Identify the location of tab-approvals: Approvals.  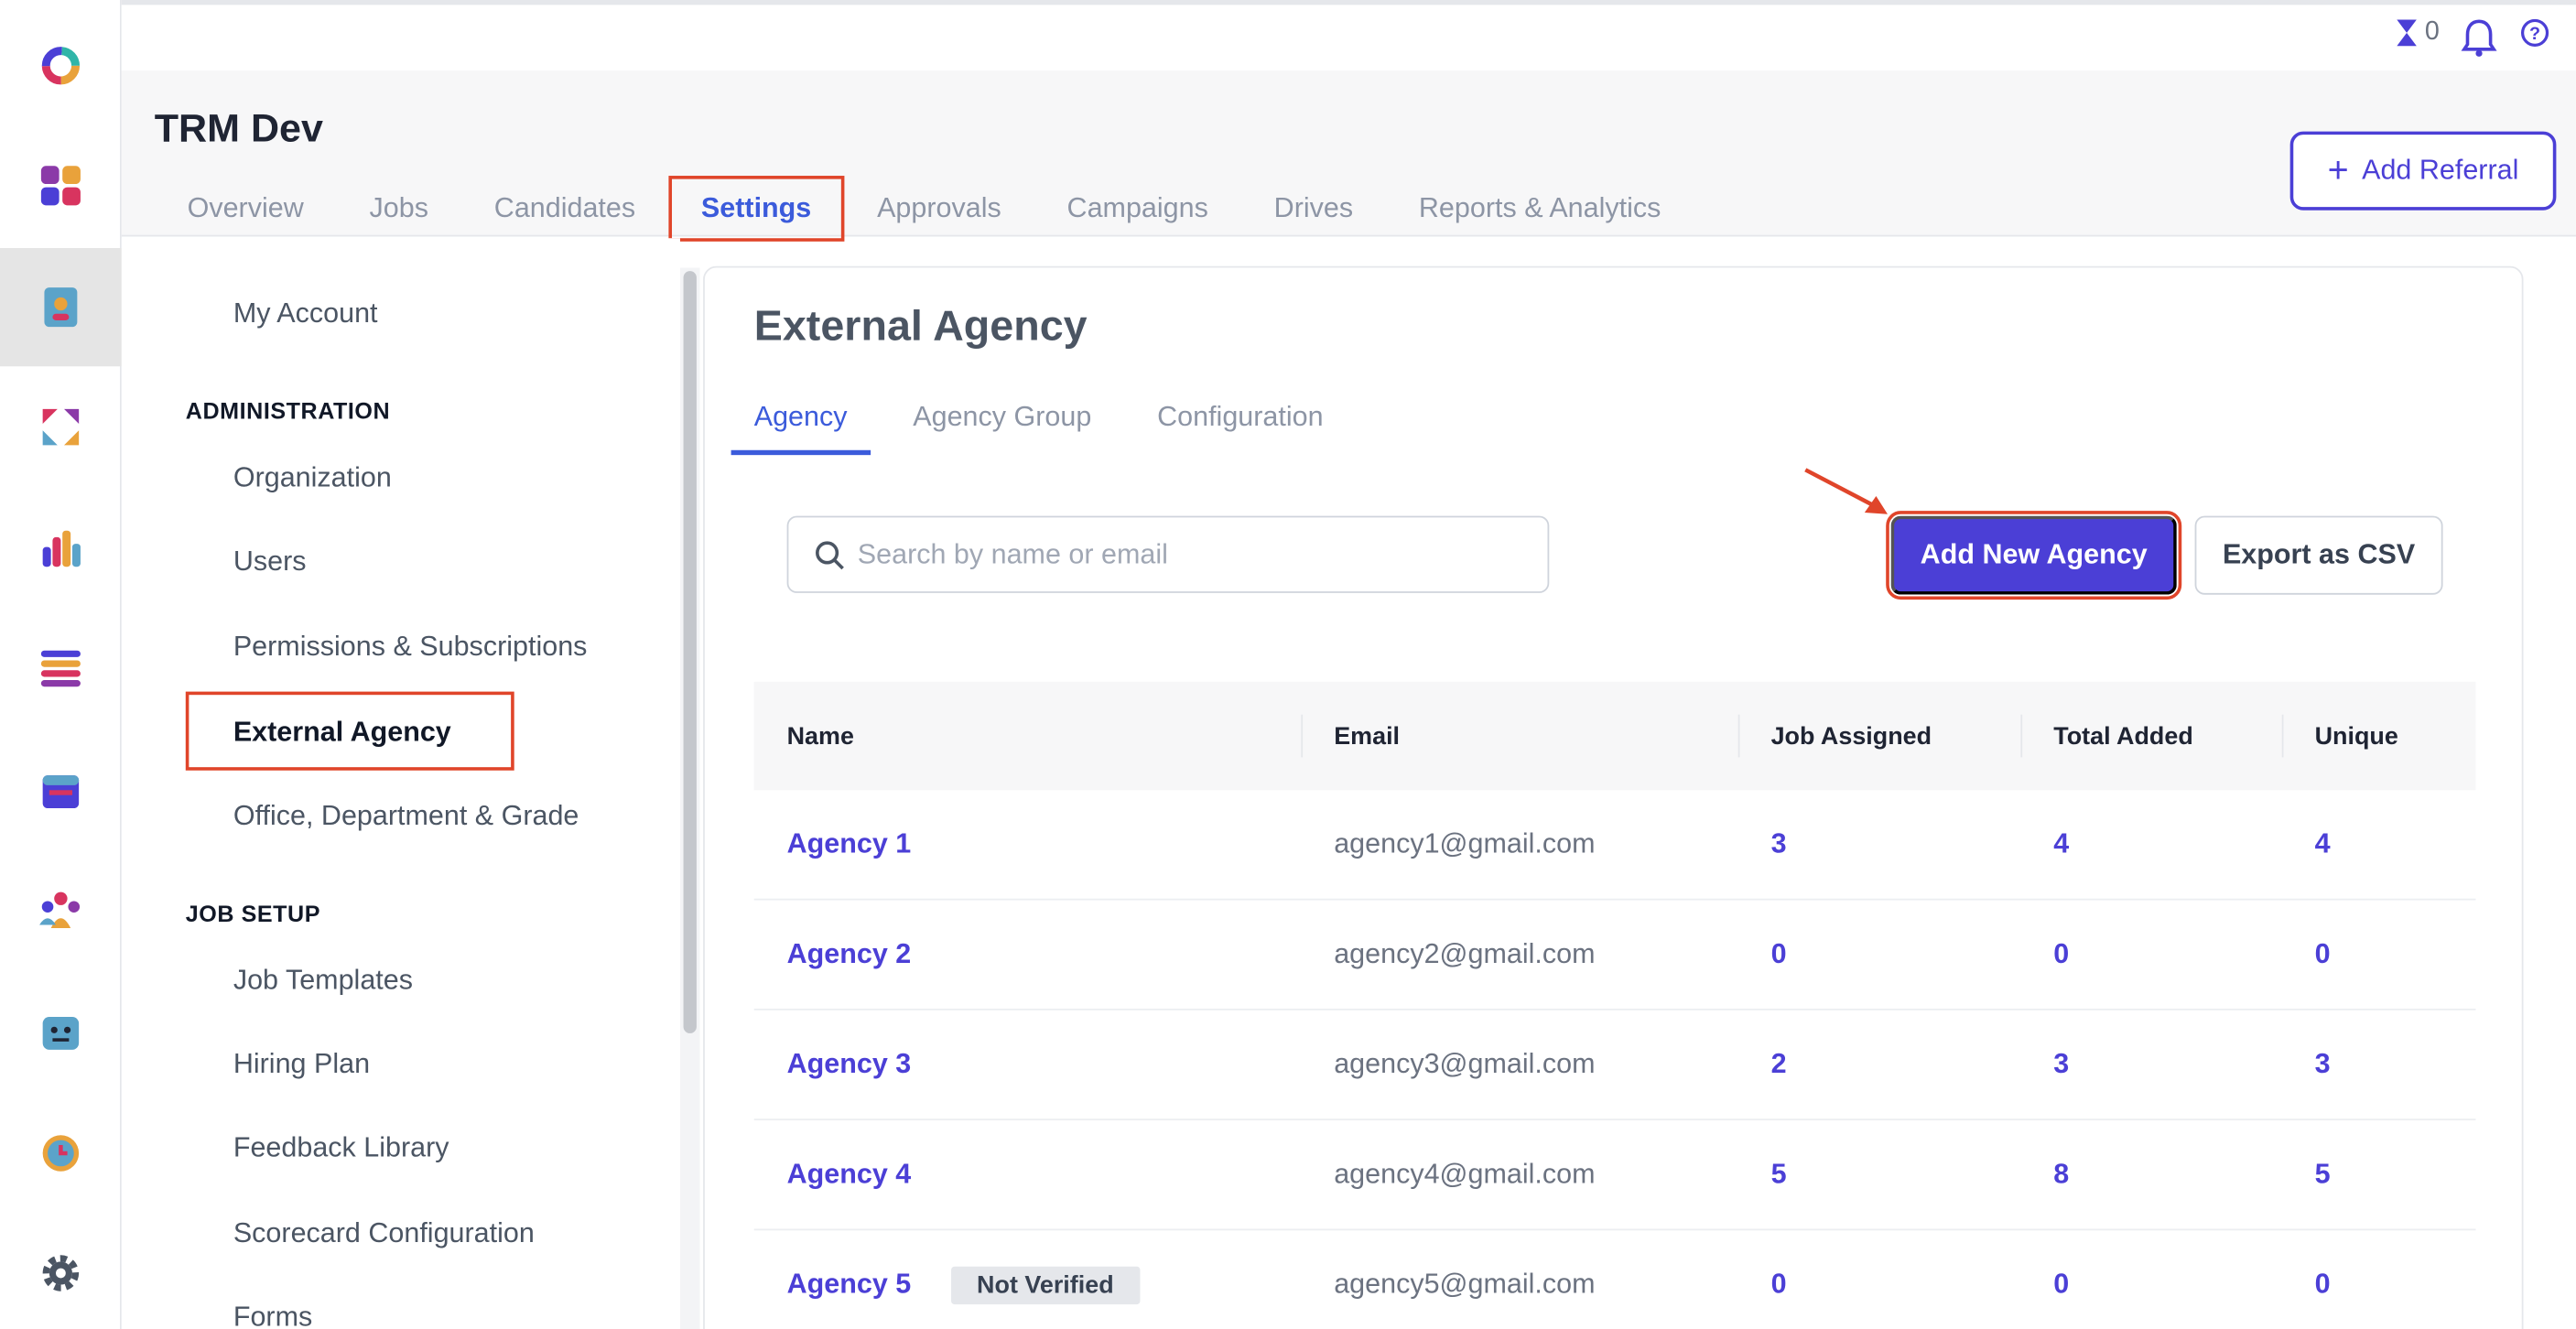
(939, 209).